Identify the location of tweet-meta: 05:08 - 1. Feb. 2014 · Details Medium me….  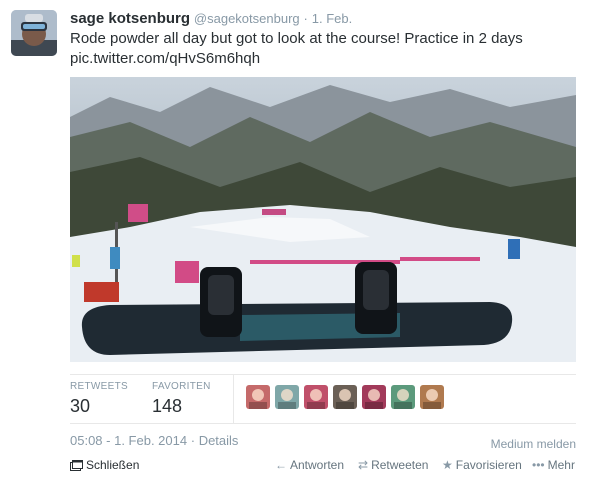
(323, 442).